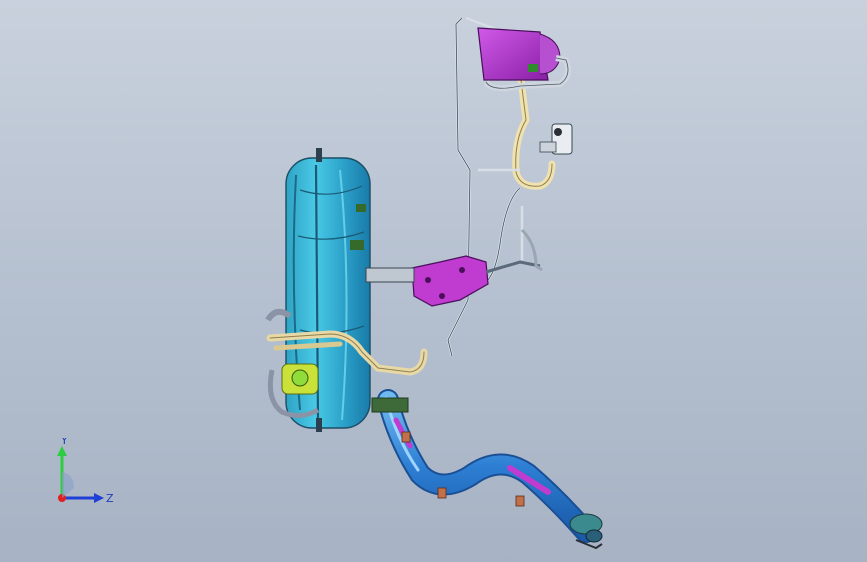 This screenshot has width=867, height=562. What do you see at coordinates (110, 498) in the screenshot?
I see `z-axis-label: Z` at bounding box center [110, 498].